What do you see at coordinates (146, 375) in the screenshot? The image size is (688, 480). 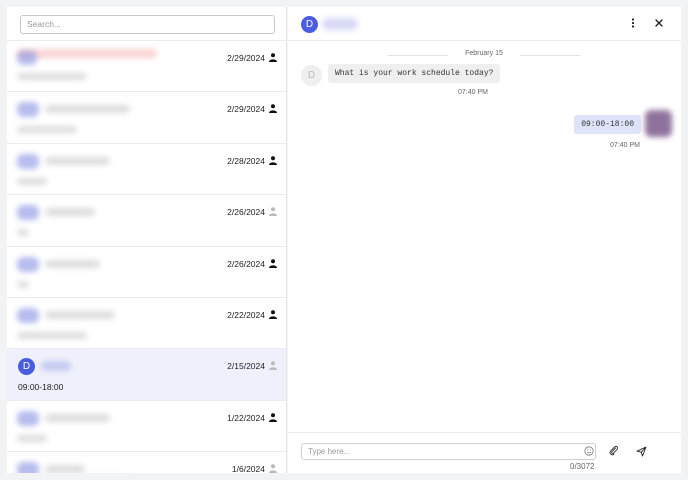 I see `conversation-item-active: D 2/15/2024 09:00-18:00` at bounding box center [146, 375].